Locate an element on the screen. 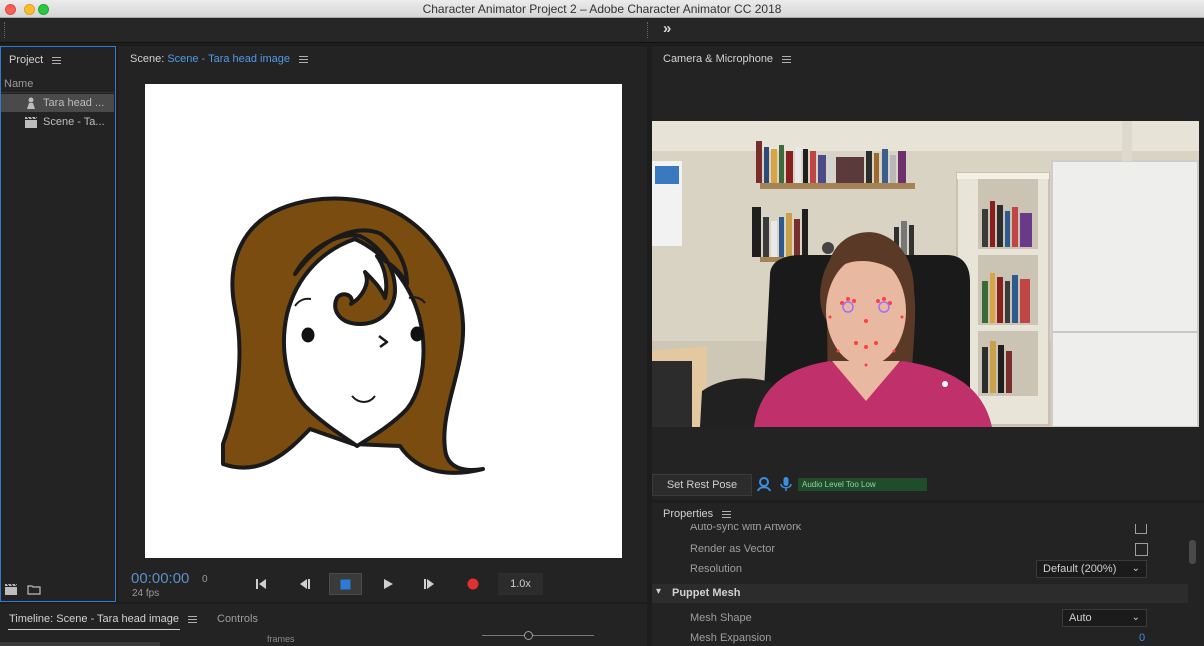 The width and height of the screenshot is (1204, 646). auto-sync-label: Auto-sync with Artwork is located at coordinates (746, 528).